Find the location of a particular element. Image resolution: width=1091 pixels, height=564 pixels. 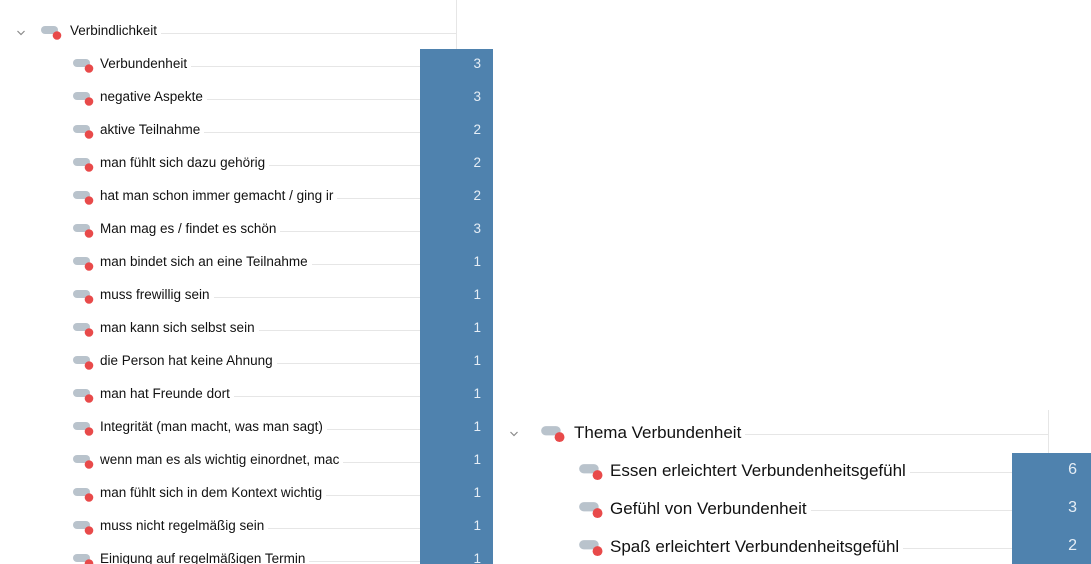

code-label: negative Aspekte is located at coordinates (153, 96).